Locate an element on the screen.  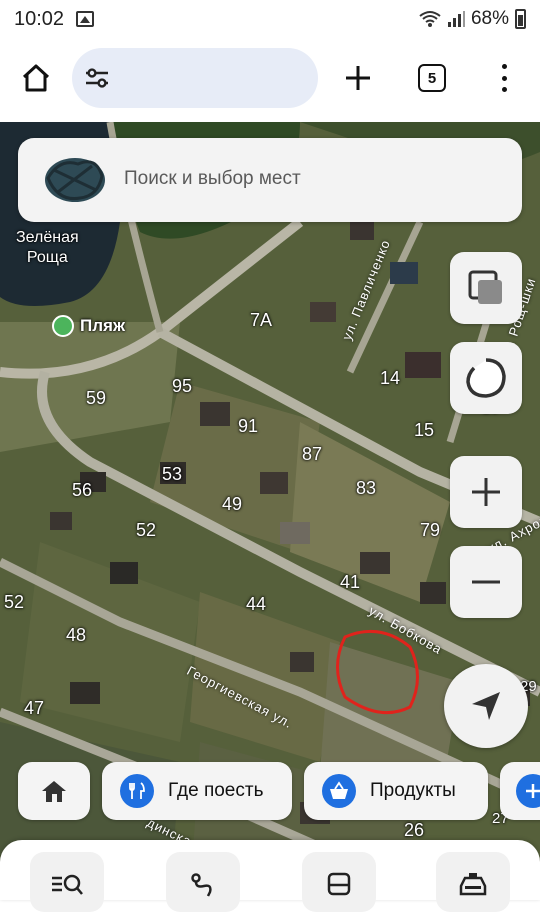
route-button is located at coordinates (203, 882).